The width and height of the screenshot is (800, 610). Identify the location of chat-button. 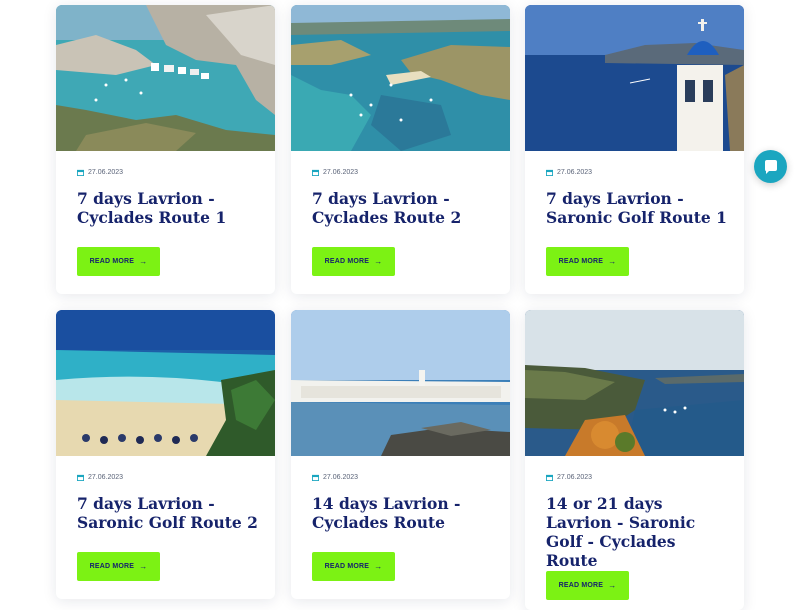
(770, 166).